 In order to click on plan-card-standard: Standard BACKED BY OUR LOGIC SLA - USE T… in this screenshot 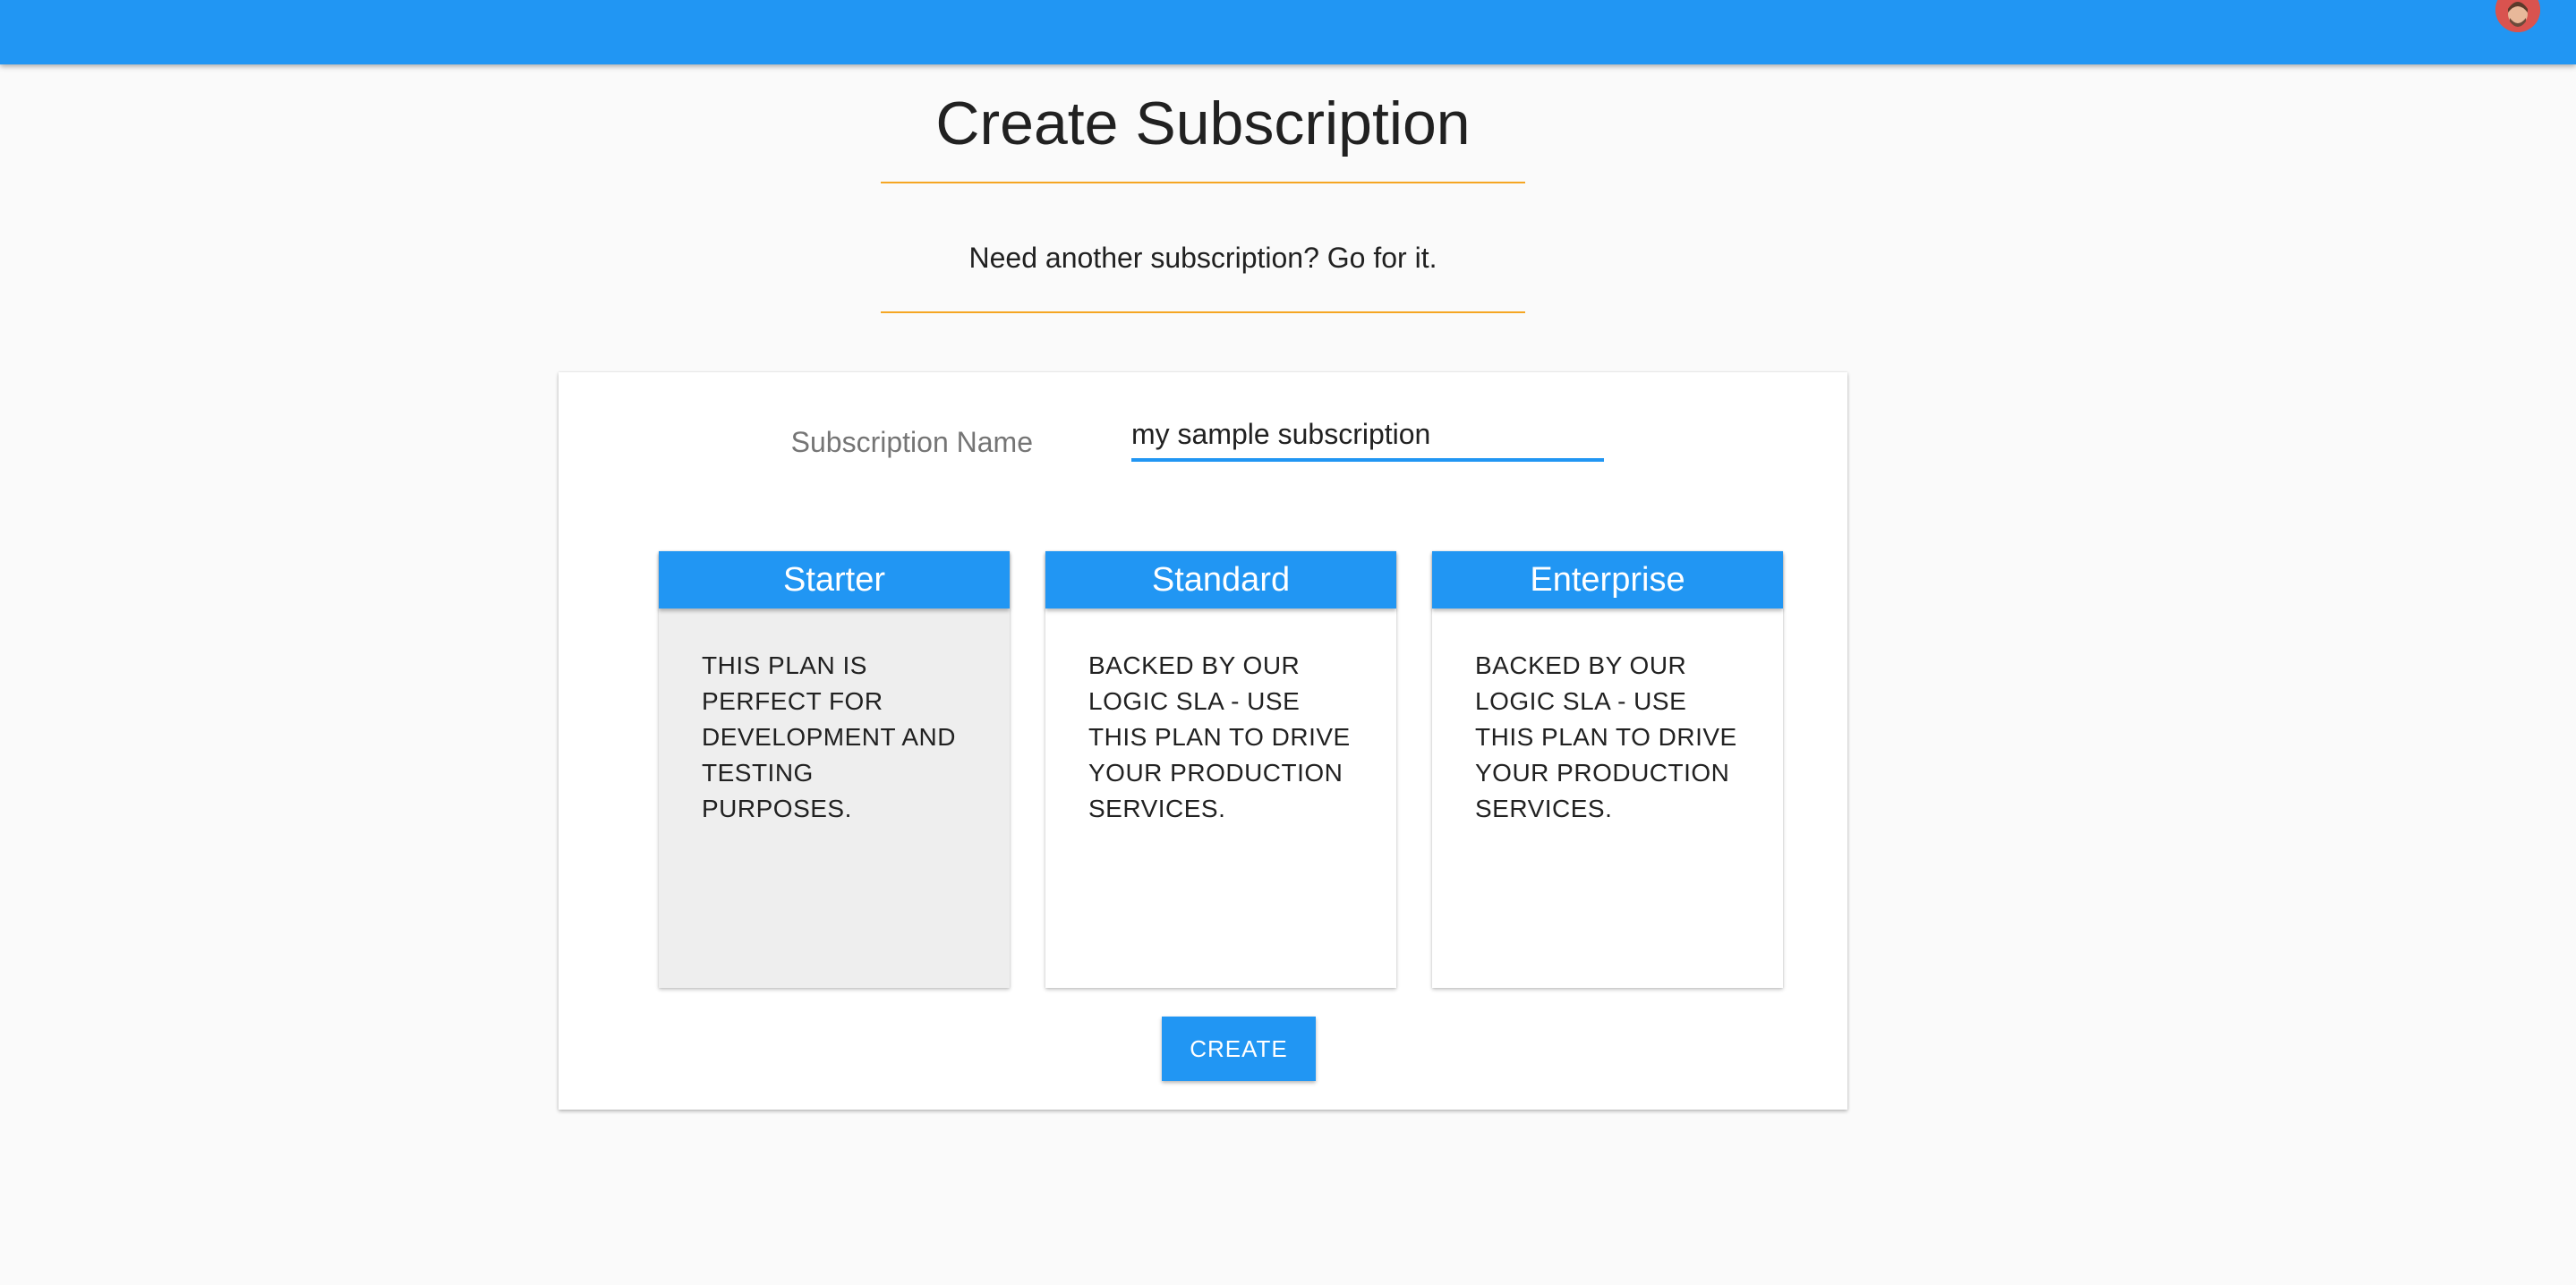, I will do `click(1220, 769)`.